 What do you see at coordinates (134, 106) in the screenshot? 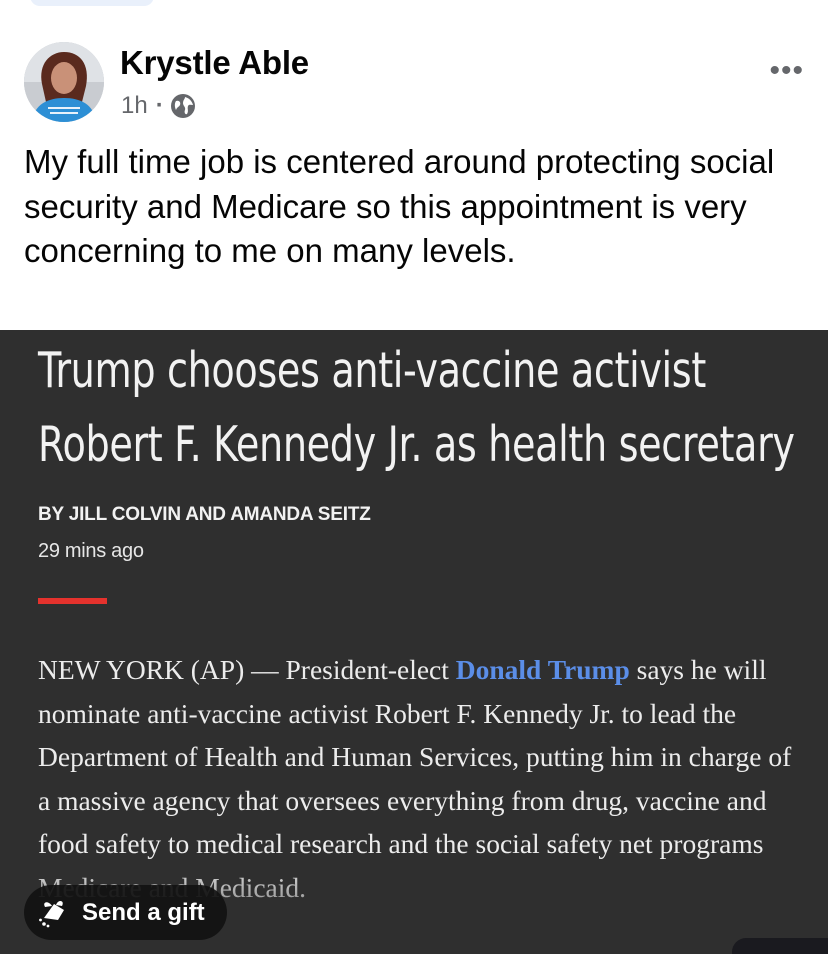
I see `post-time: 1h` at bounding box center [134, 106].